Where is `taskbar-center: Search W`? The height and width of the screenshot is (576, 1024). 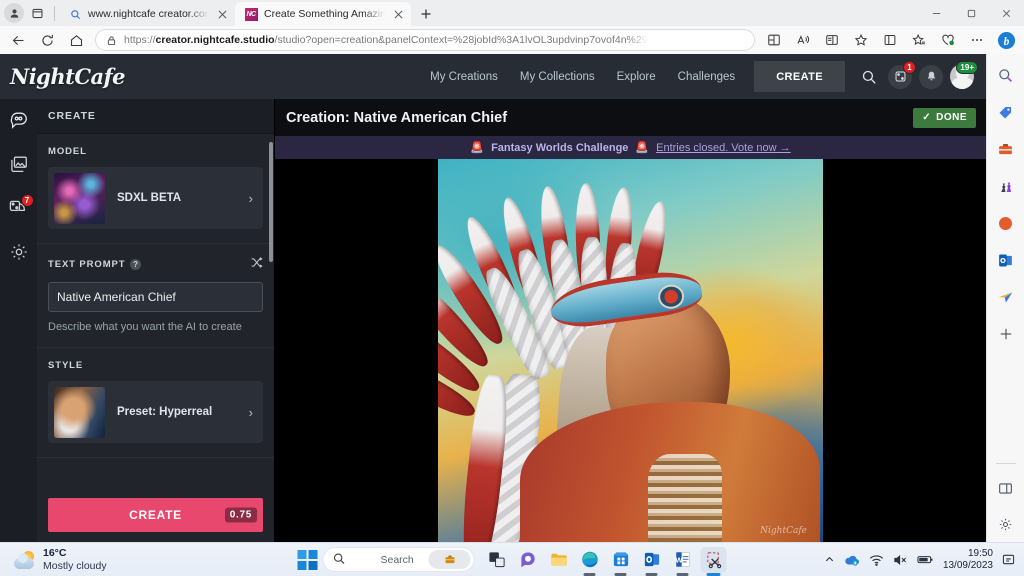 taskbar-center: Search W is located at coordinates (512, 559).